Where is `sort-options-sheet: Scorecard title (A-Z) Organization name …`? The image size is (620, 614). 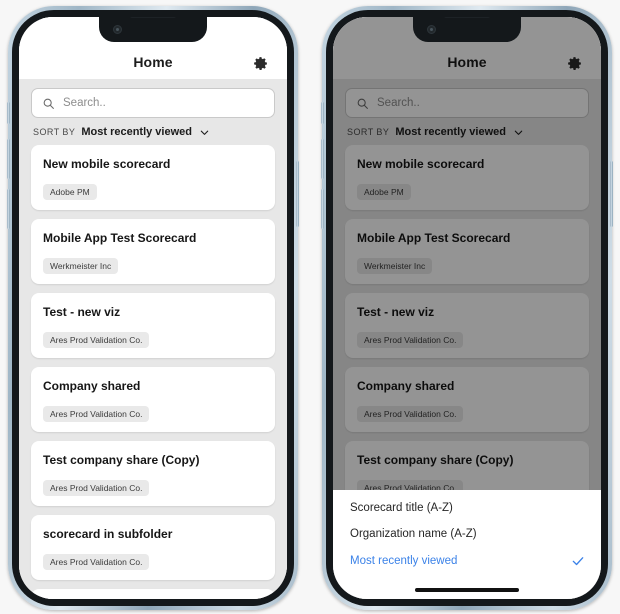 sort-options-sheet: Scorecard title (A-Z) Organization name … is located at coordinates (467, 544).